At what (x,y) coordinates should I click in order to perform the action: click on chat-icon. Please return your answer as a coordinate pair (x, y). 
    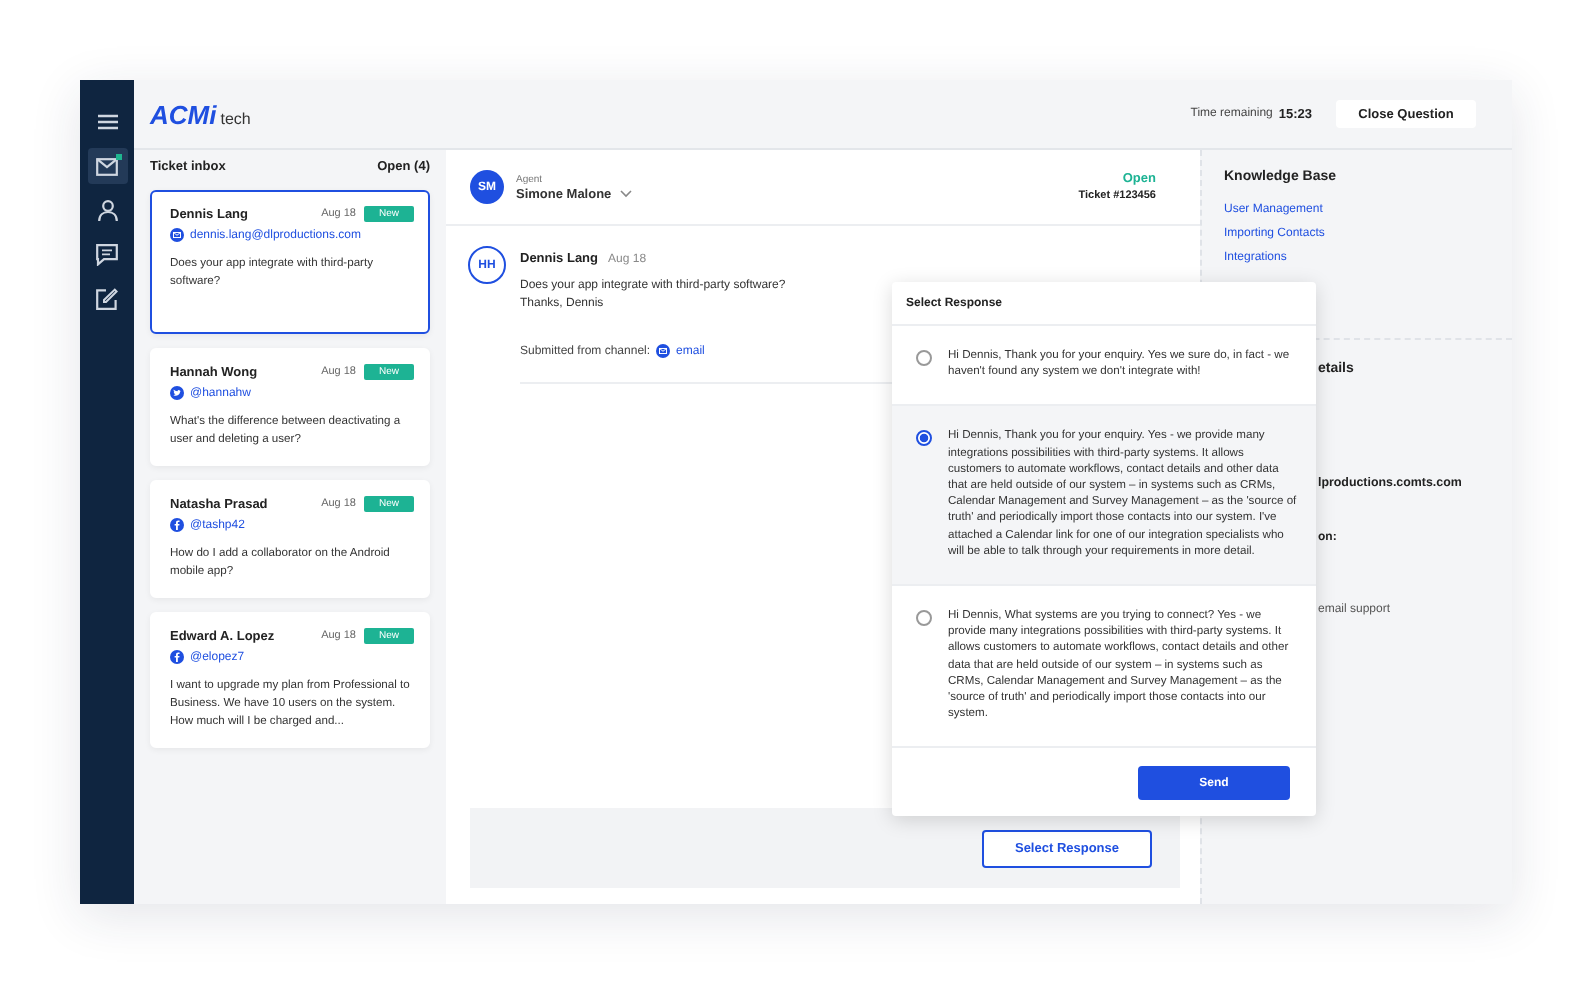
    Looking at the image, I should click on (107, 254).